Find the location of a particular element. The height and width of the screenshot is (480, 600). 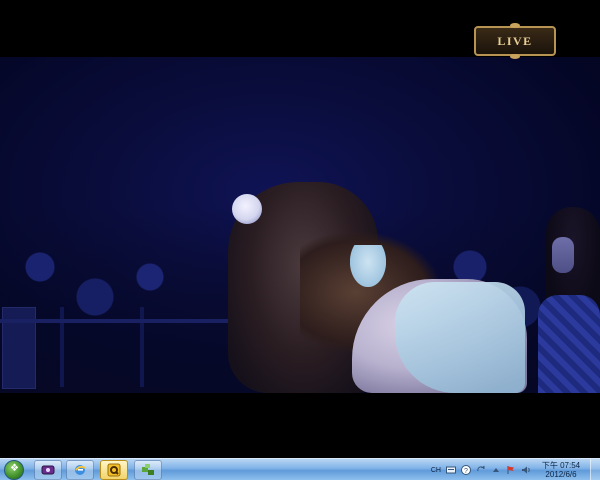

sync-icon is located at coordinates (481, 470).